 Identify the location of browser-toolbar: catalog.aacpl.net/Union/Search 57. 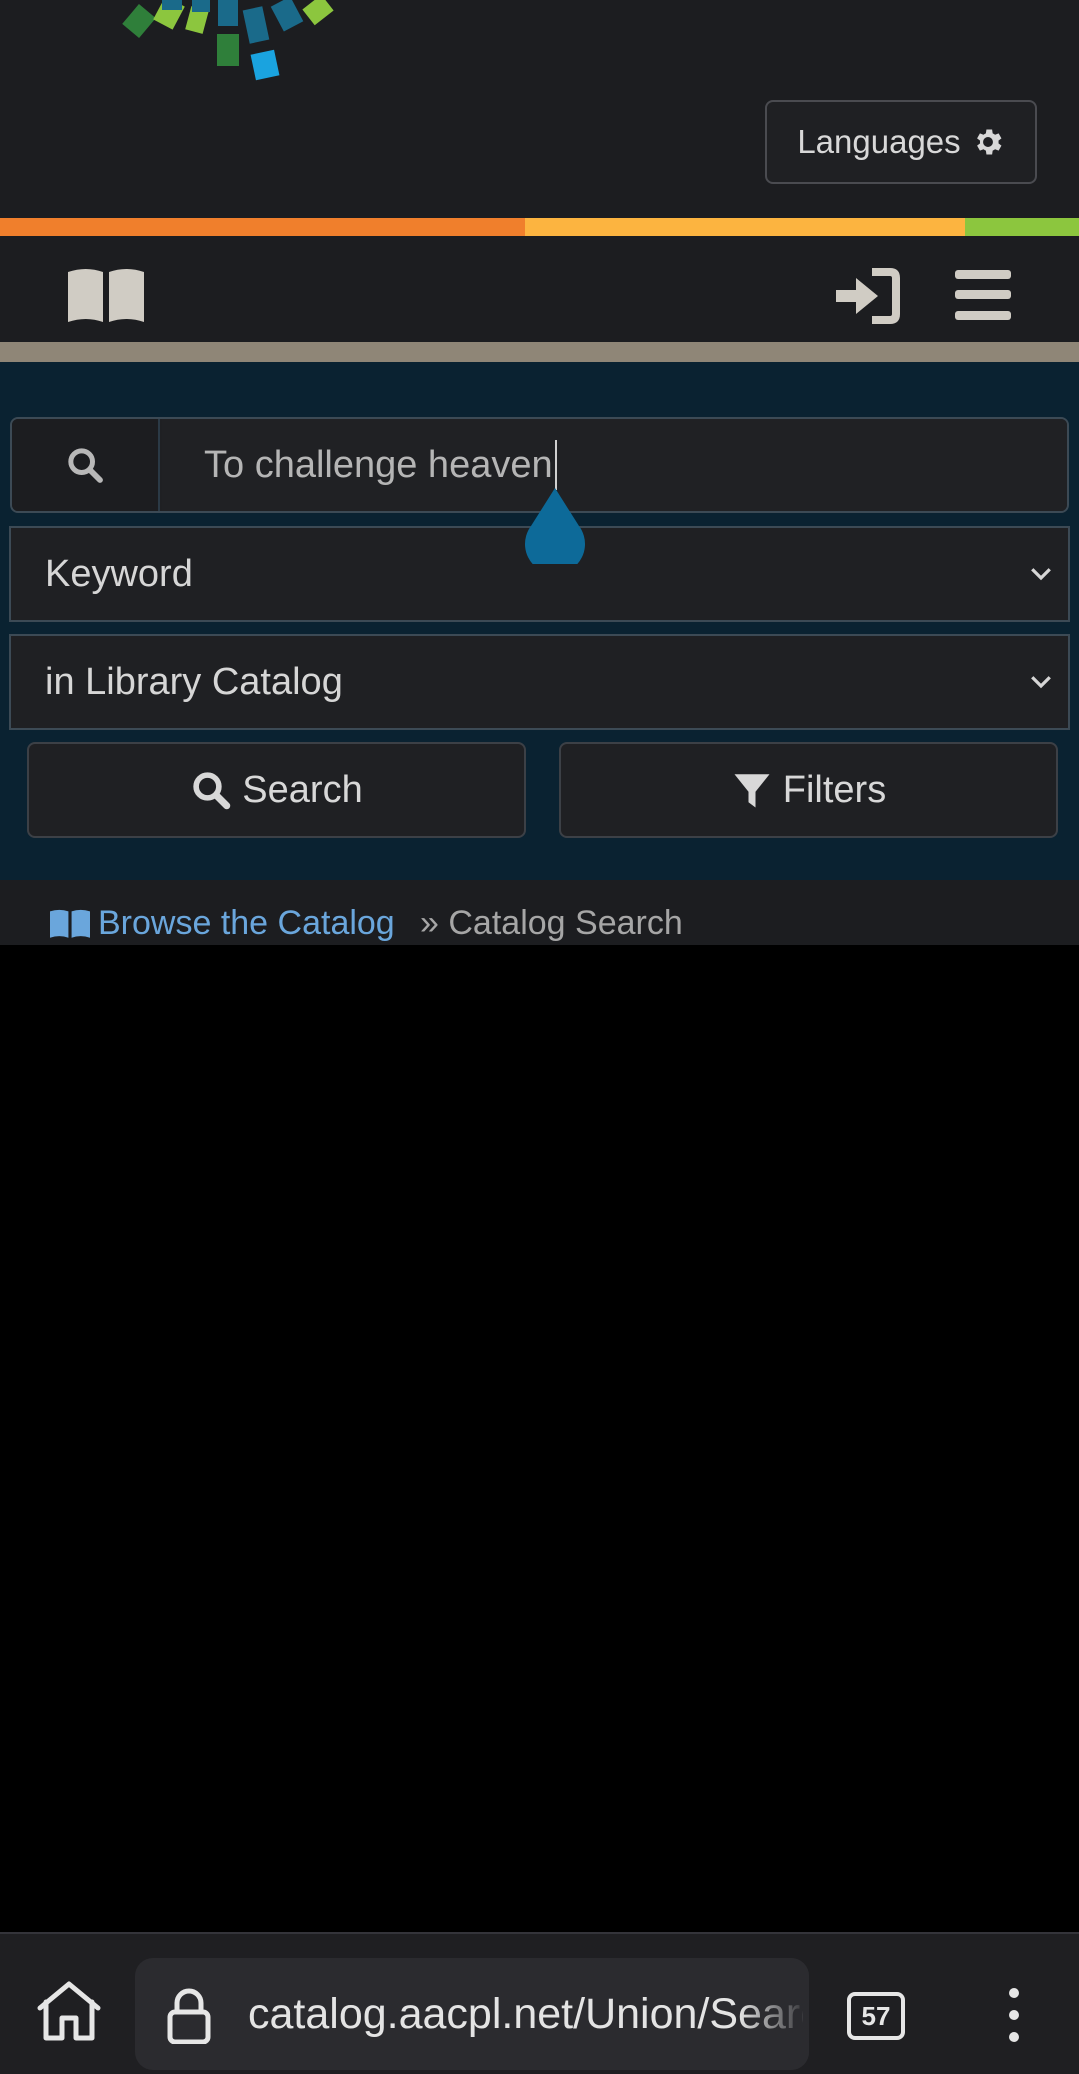
(539, 2003).